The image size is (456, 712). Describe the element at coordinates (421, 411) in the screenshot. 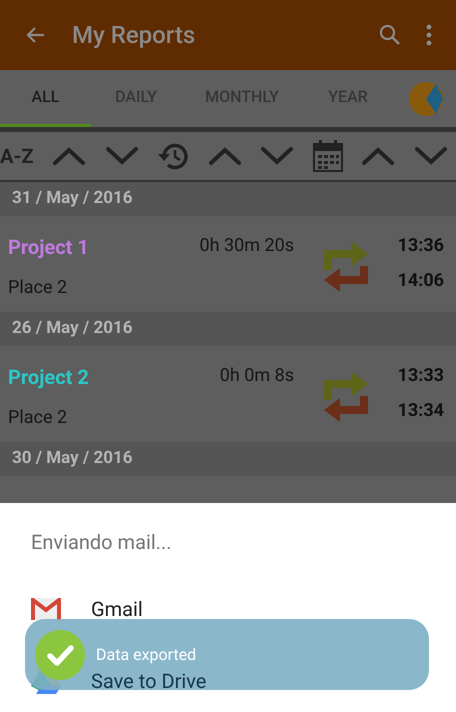

I see `end-time: 13:34` at that location.